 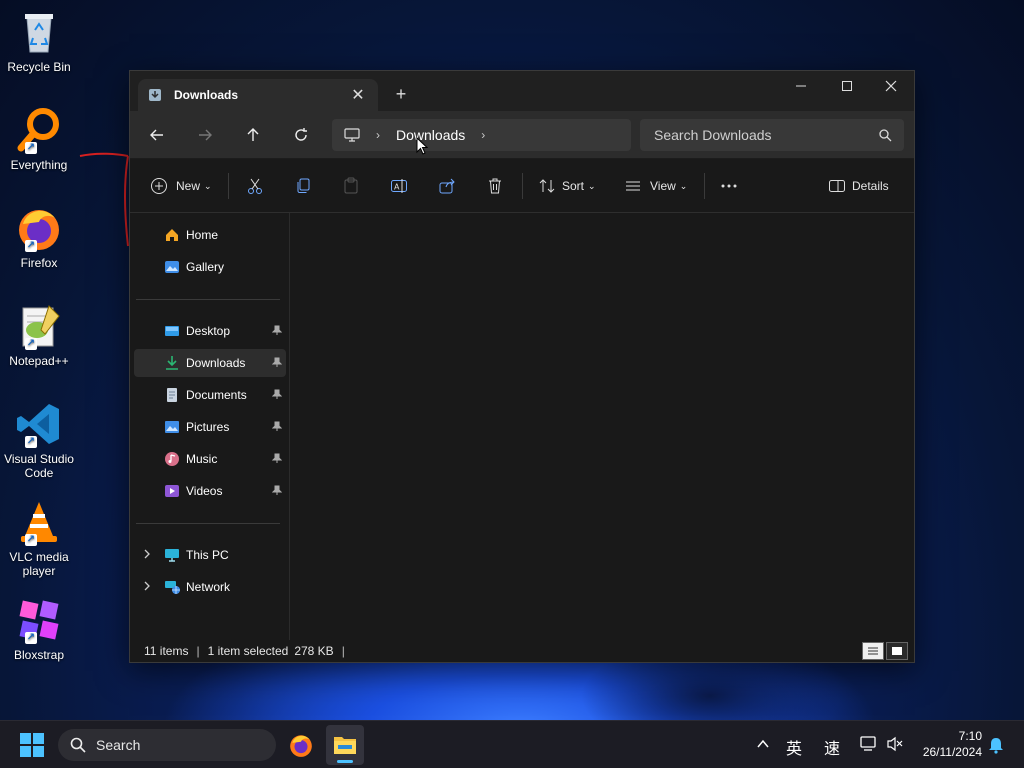 I want to click on delete-button, so click(x=495, y=186).